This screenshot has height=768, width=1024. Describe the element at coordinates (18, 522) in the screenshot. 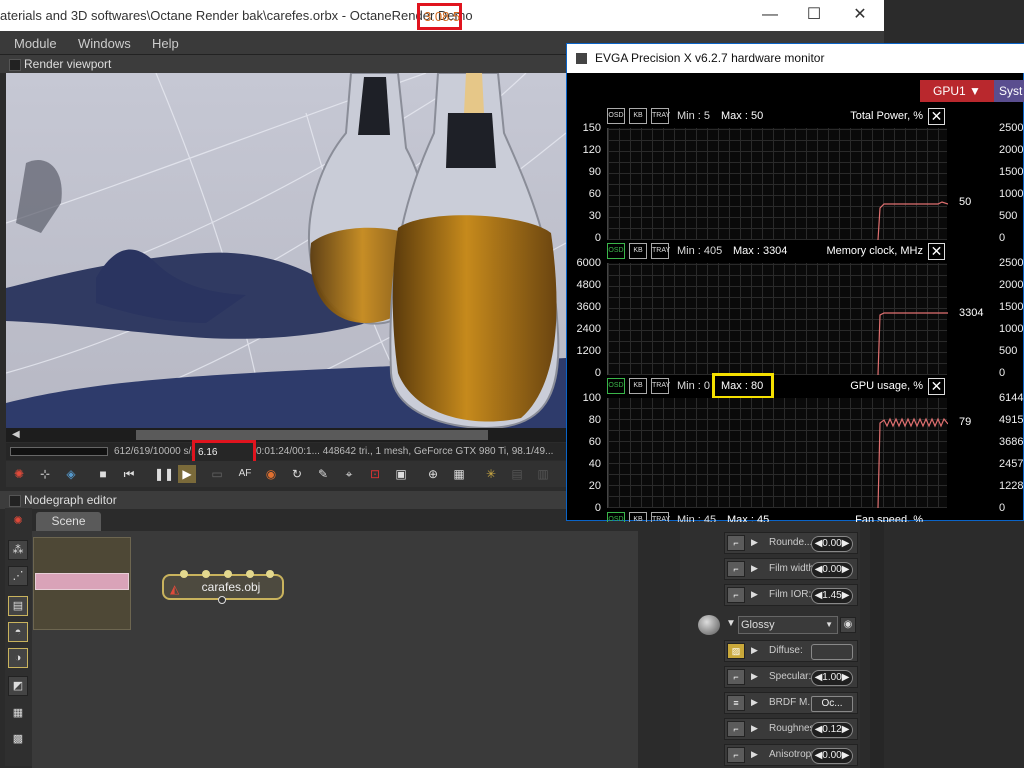

I see `octane-node-icon: ✺` at that location.